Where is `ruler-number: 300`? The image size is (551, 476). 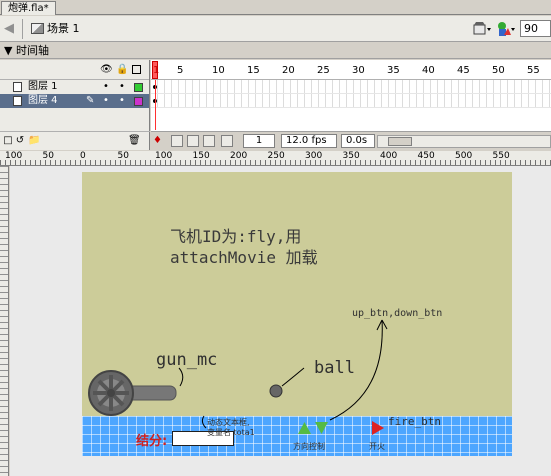
ruler-number: 300 is located at coordinates (314, 156).